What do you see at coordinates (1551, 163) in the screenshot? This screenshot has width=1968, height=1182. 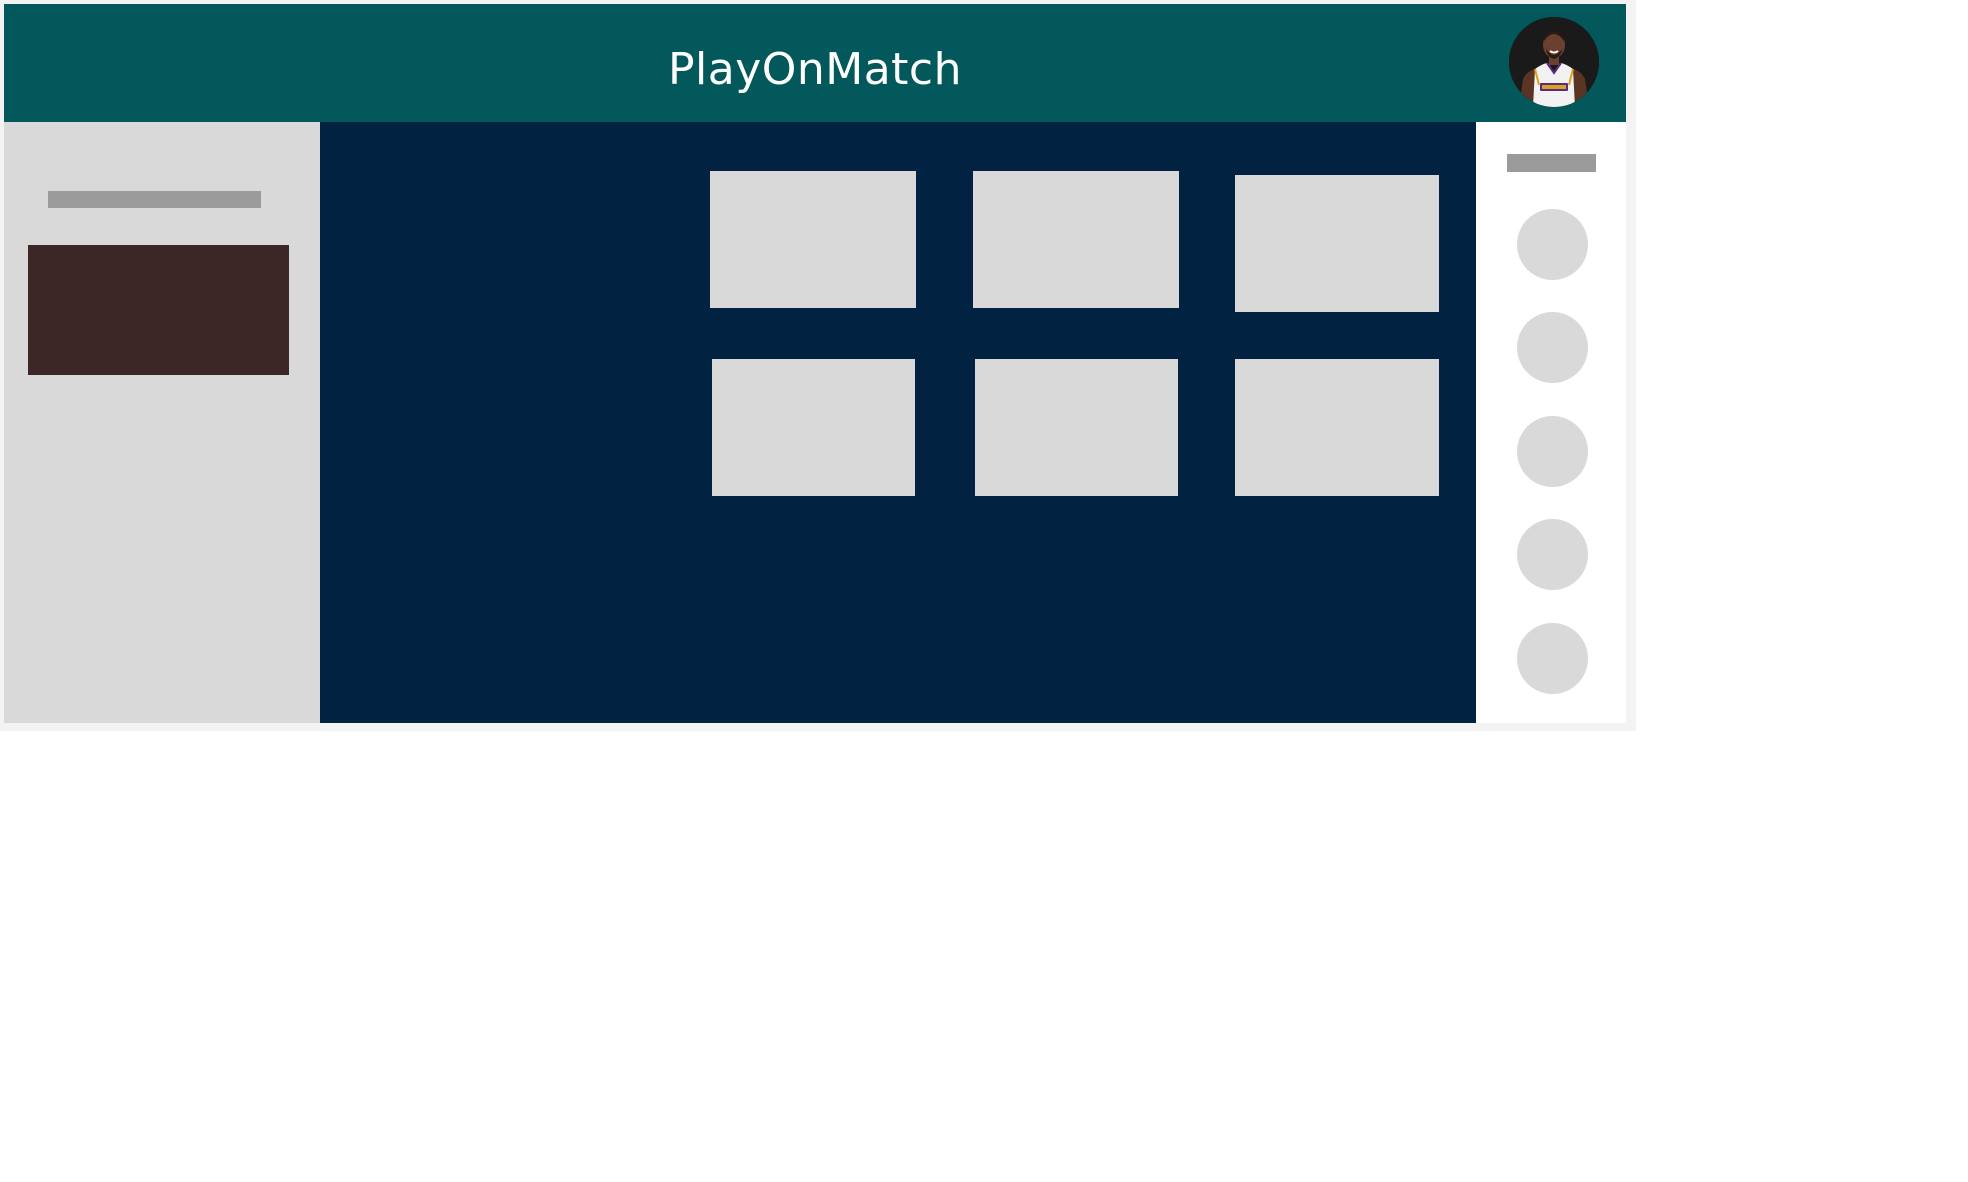 I see `right-sidebar-title-placeholder` at bounding box center [1551, 163].